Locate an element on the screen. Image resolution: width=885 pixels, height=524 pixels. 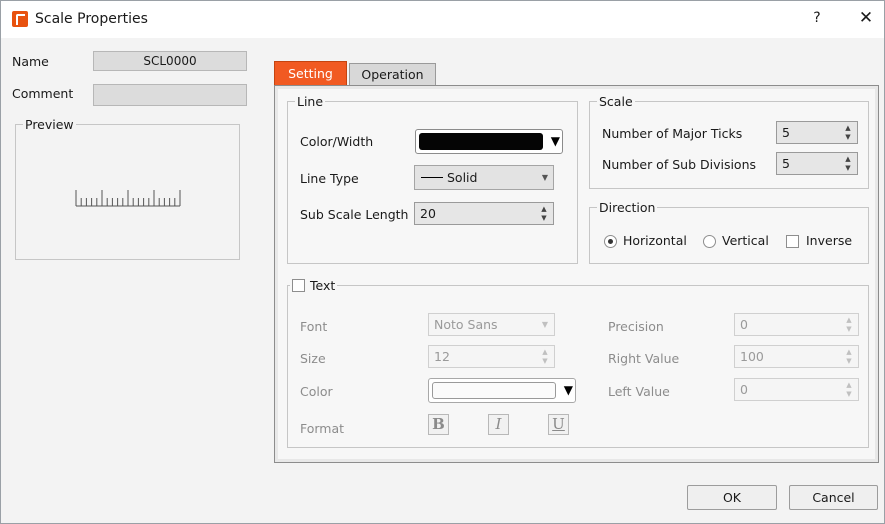
title-bar: Scale Properties ? ✕ is located at coordinates (442, 19).